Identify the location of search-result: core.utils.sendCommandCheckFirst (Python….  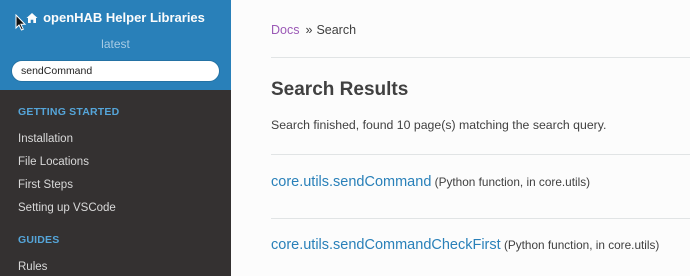
(465, 245).